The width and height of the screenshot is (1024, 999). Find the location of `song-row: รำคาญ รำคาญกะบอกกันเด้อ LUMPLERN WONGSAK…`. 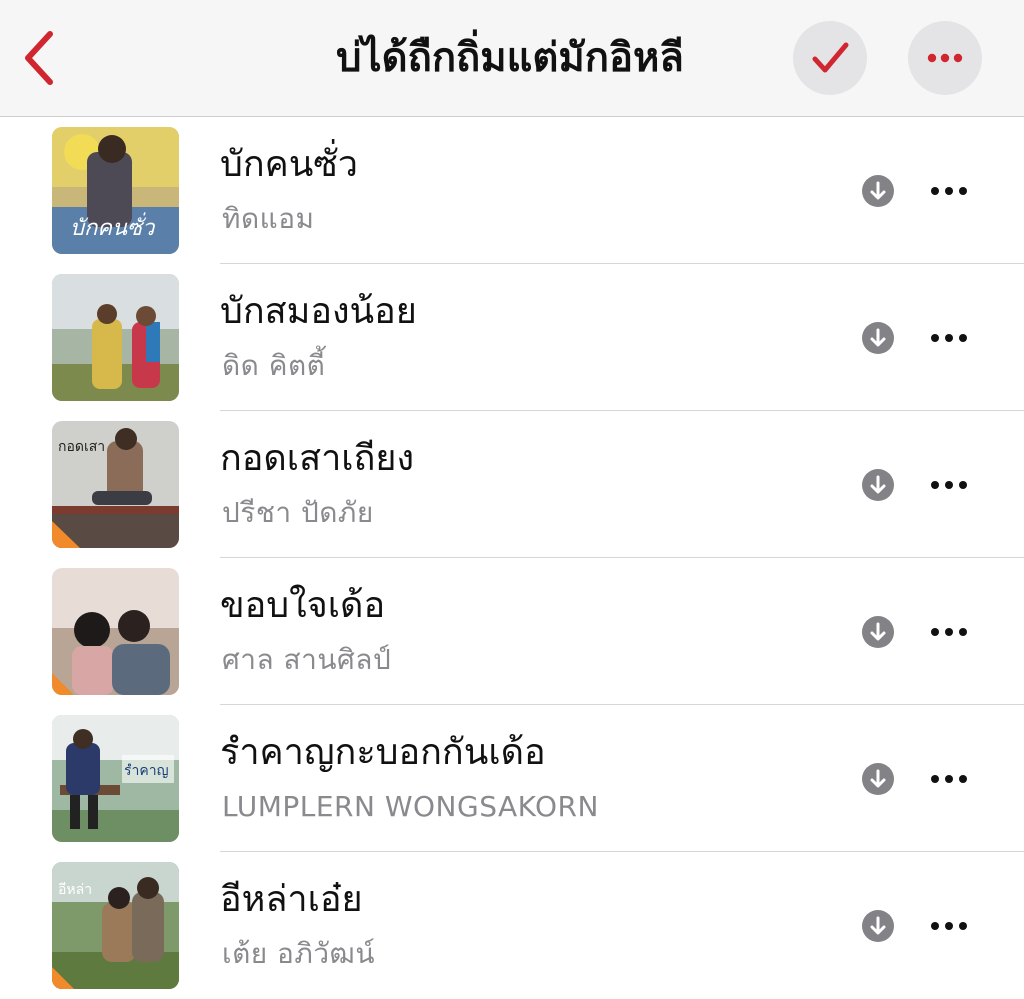

song-row: รำคาญ รำคาญกะบอกกันเด้อ LUMPLERN WONGSAK… is located at coordinates (512, 778).